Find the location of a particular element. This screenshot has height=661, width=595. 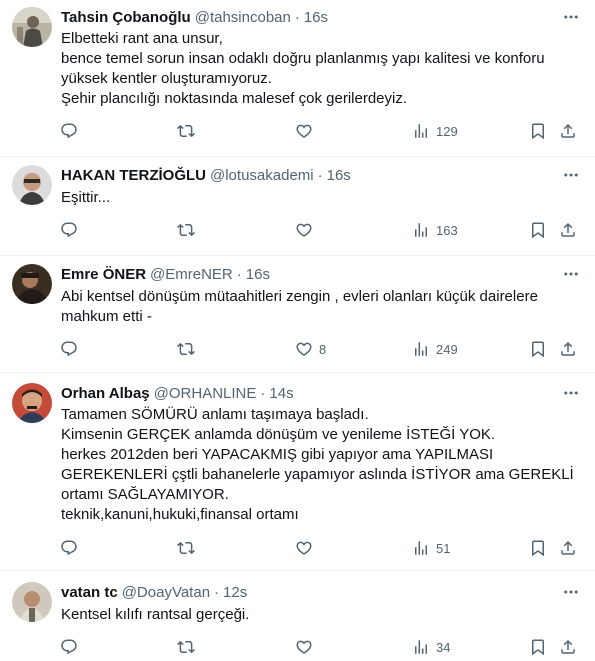

action-bar: 163 is located at coordinates (297, 230).